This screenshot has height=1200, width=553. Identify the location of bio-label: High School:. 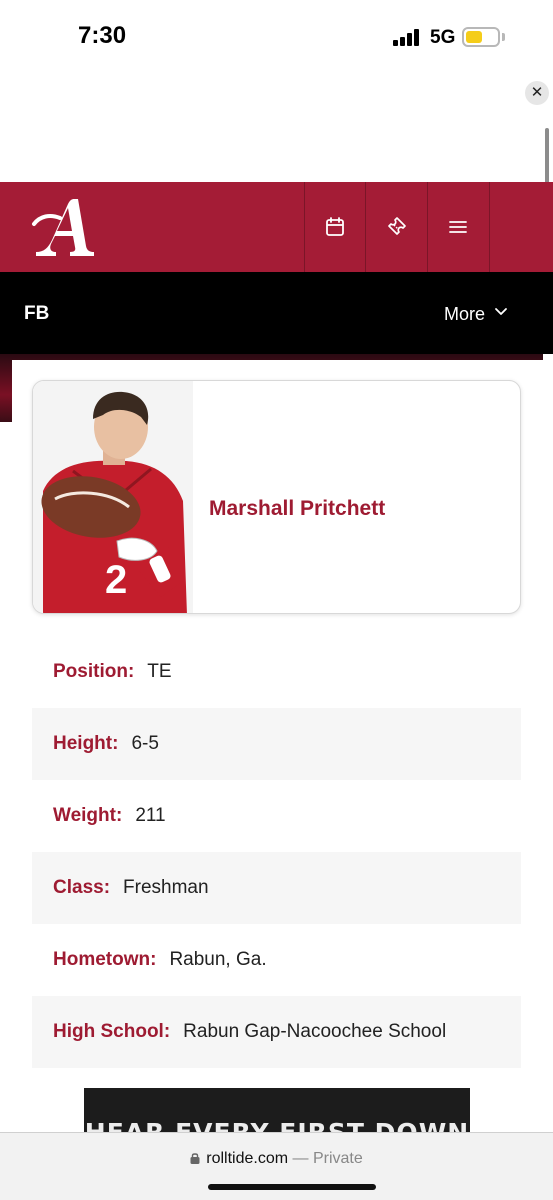
(112, 1031).